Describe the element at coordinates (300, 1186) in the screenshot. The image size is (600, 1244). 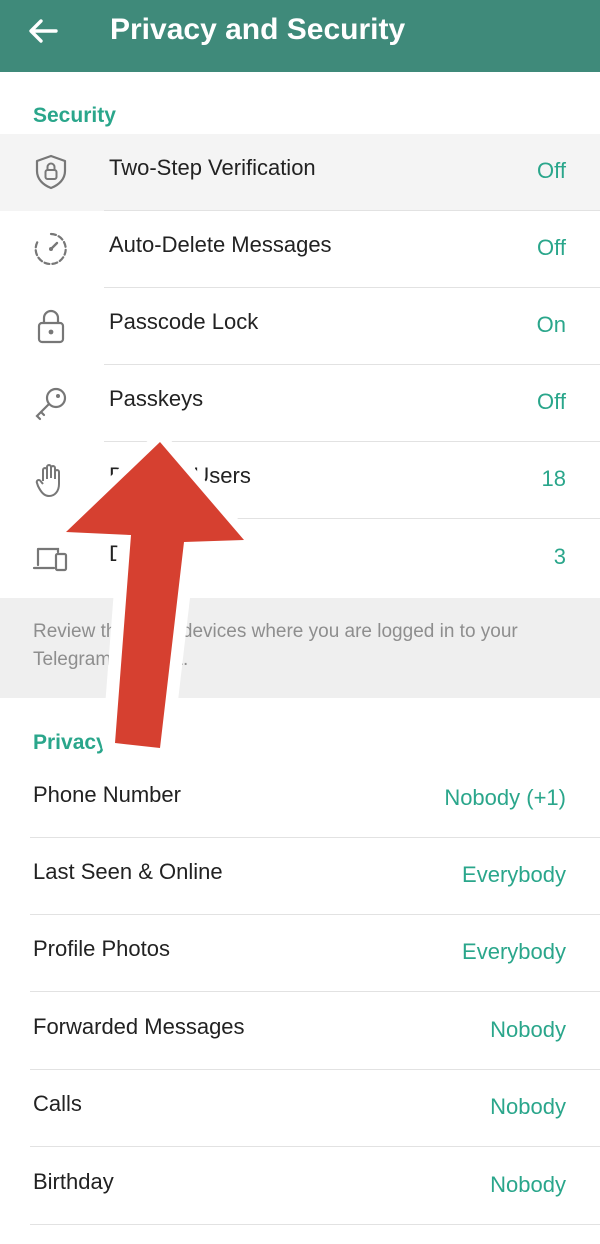
I see `birthday-row: Birthday Nobody` at that location.